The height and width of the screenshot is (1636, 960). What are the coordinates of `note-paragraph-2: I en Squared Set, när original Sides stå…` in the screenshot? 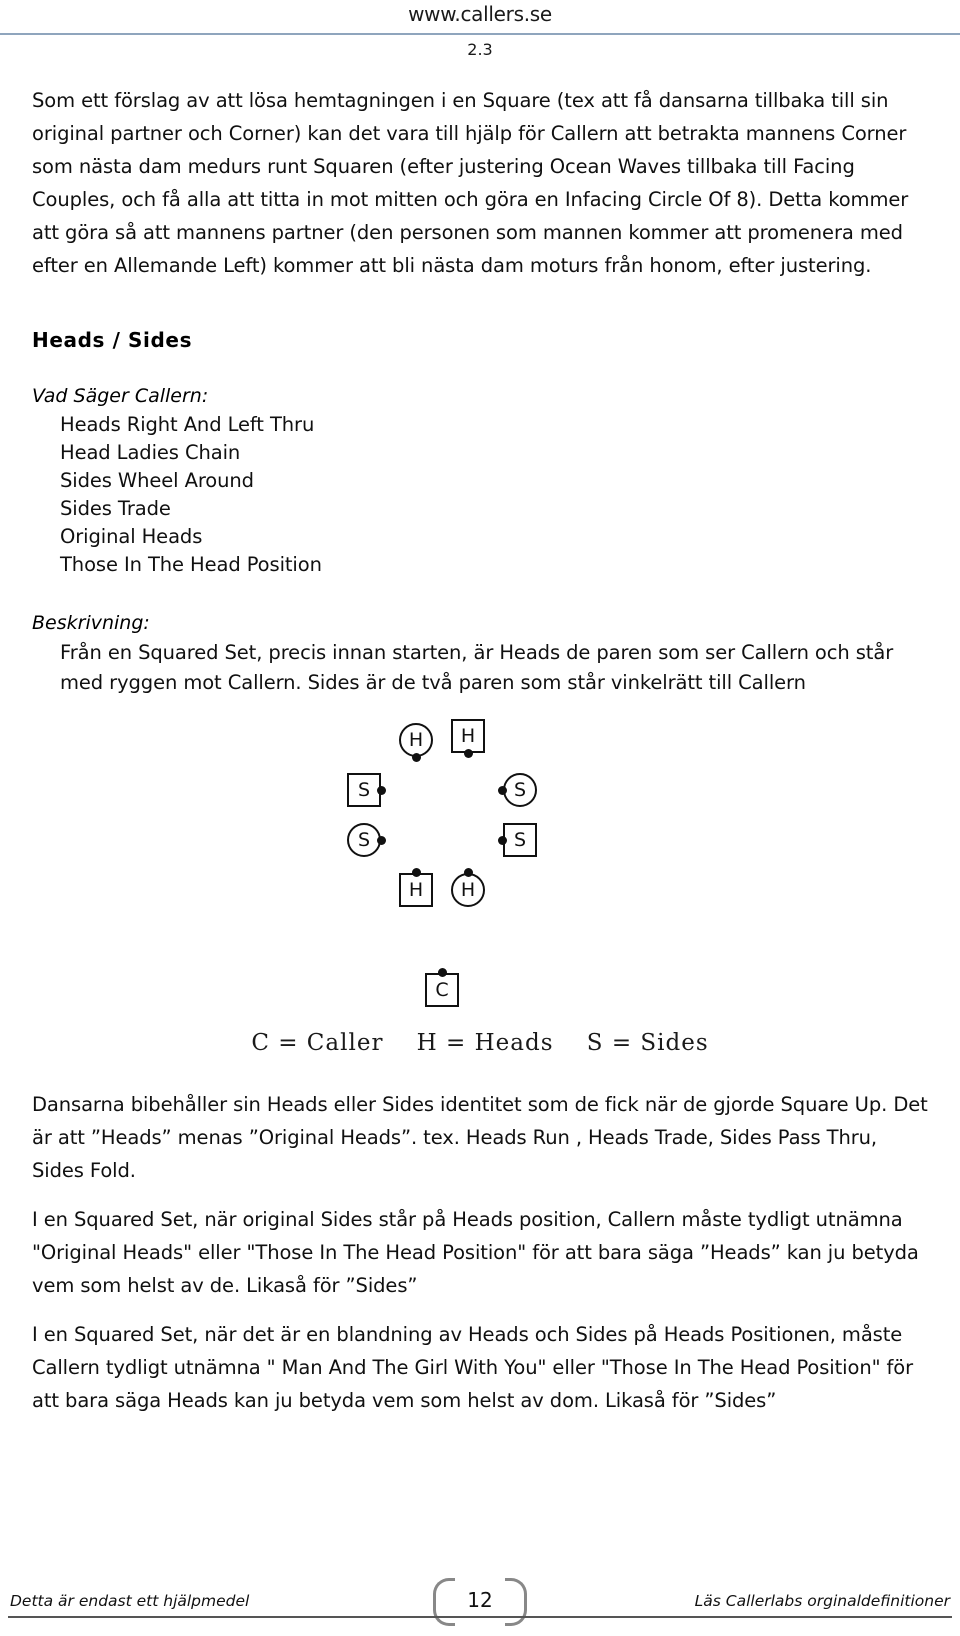 It's located at (475, 1252).